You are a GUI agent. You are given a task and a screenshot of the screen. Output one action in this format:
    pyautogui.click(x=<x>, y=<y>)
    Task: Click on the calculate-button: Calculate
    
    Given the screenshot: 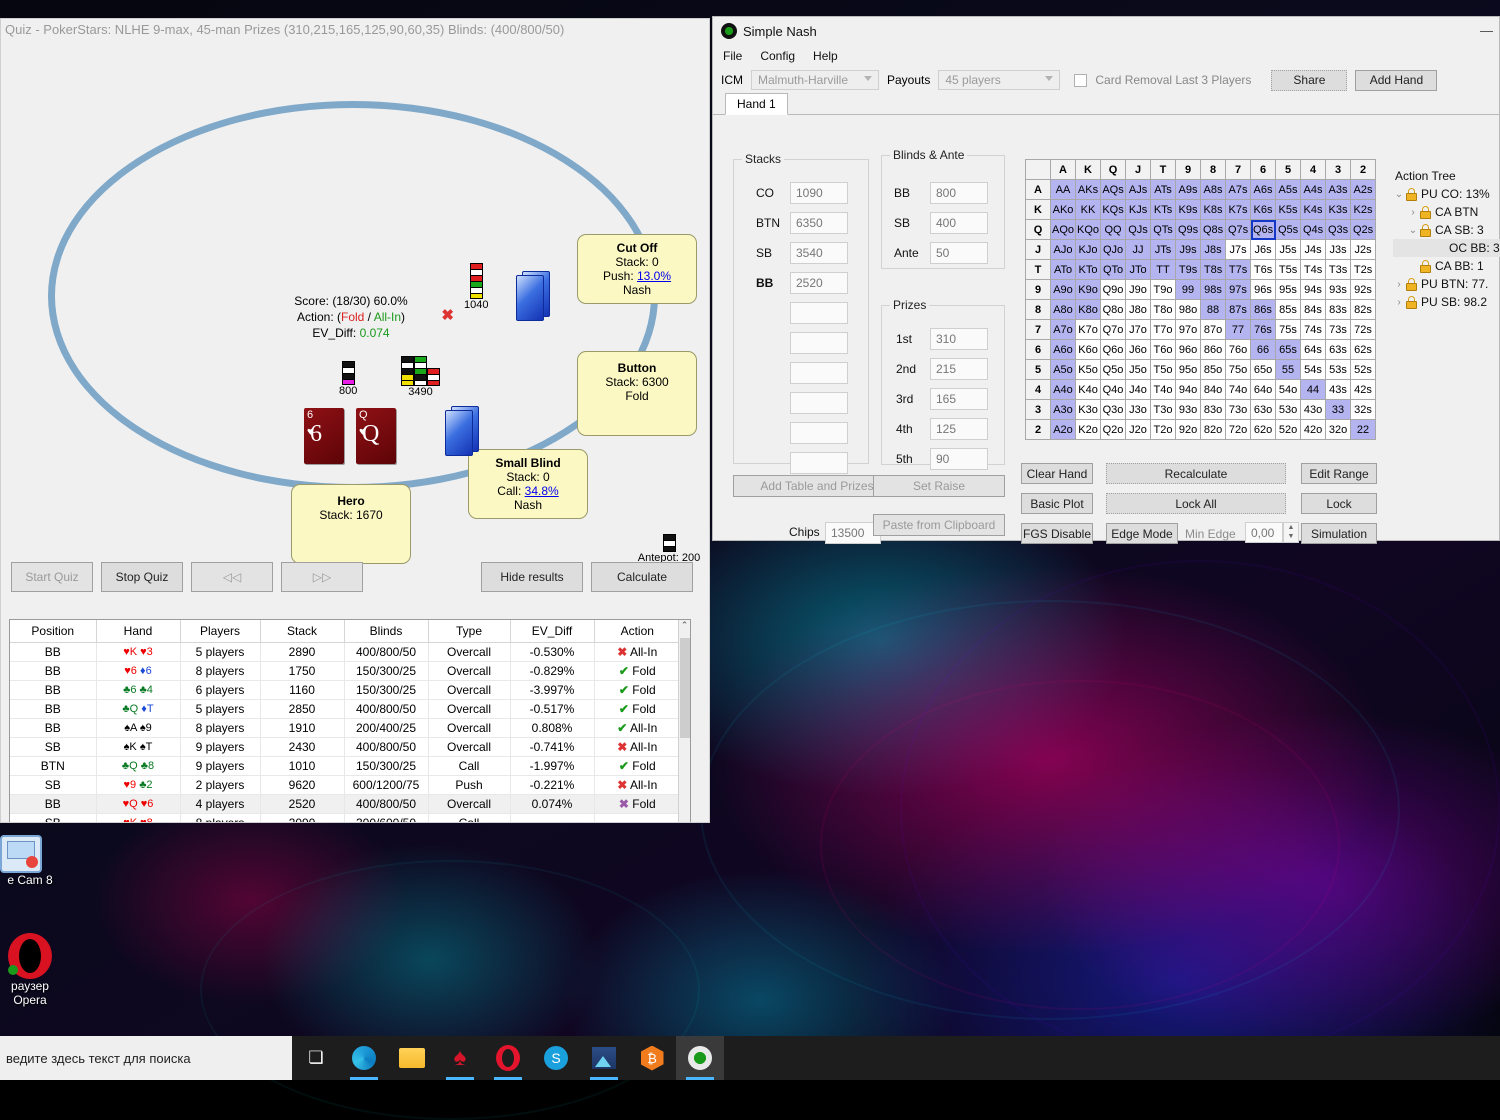 What is the action you would take?
    pyautogui.click(x=642, y=577)
    